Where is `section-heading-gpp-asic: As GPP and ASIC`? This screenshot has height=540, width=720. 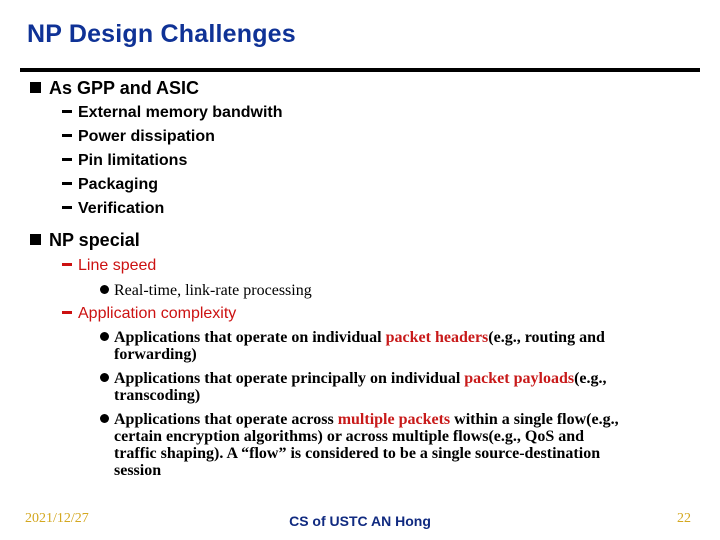
section-heading-gpp-asic: As GPP and ASIC is located at coordinates (114, 88).